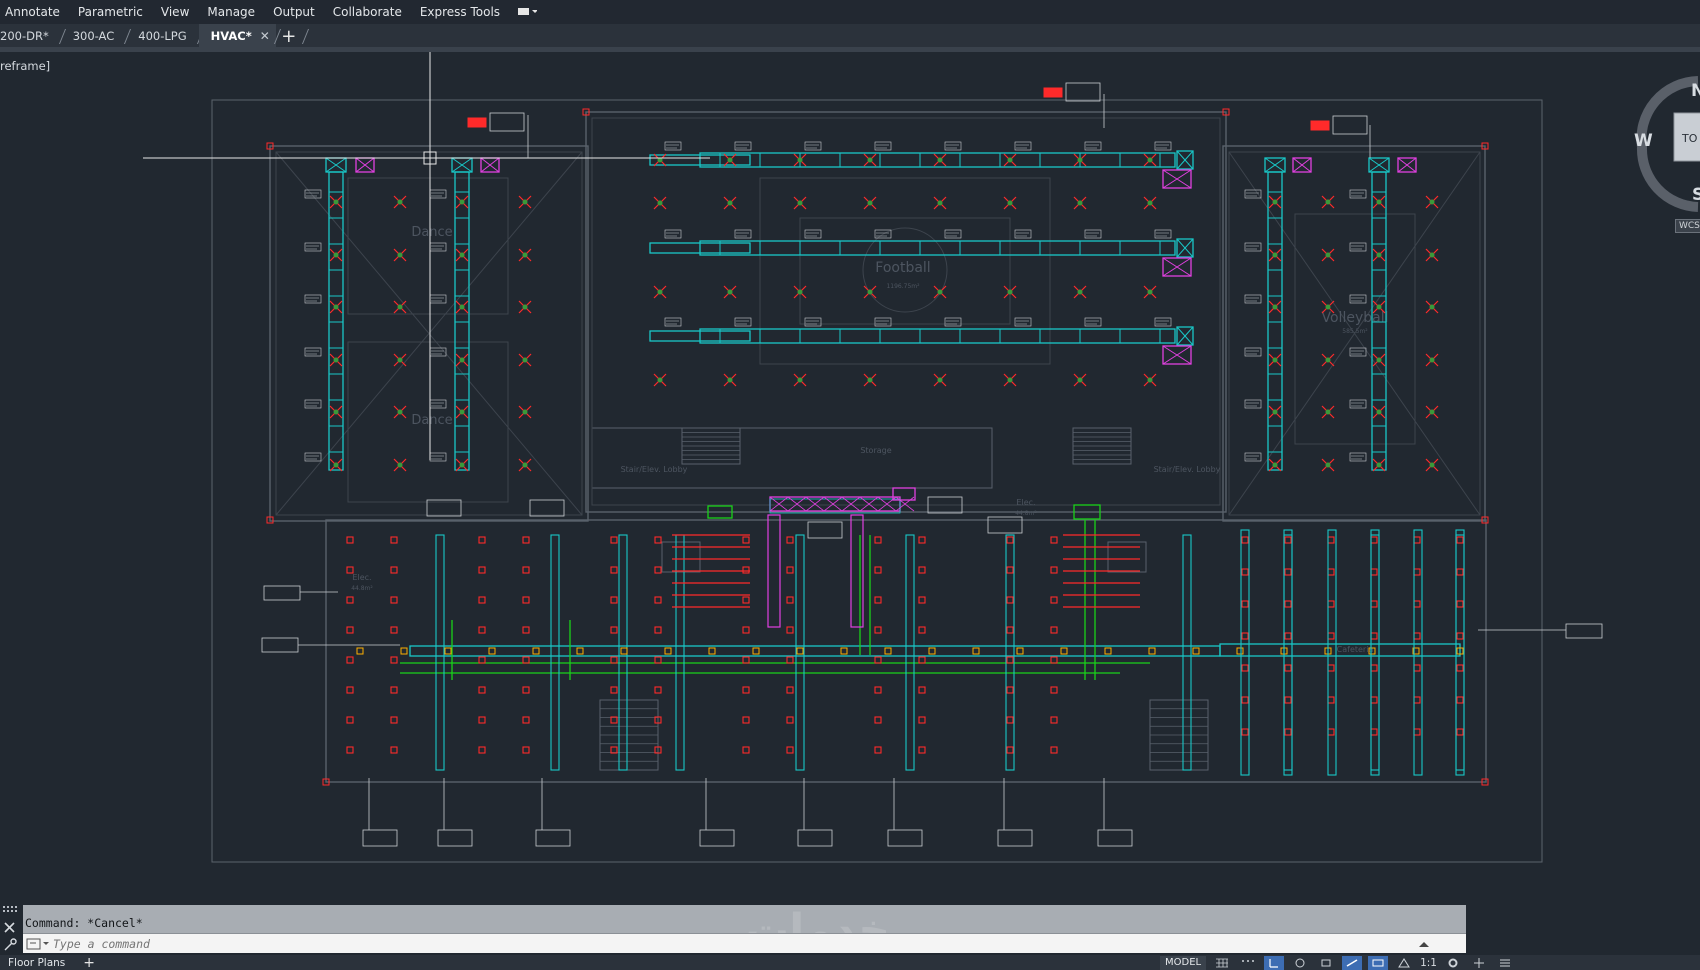 The width and height of the screenshot is (1700, 970). What do you see at coordinates (1378, 962) in the screenshot?
I see `selection-cycling-icon` at bounding box center [1378, 962].